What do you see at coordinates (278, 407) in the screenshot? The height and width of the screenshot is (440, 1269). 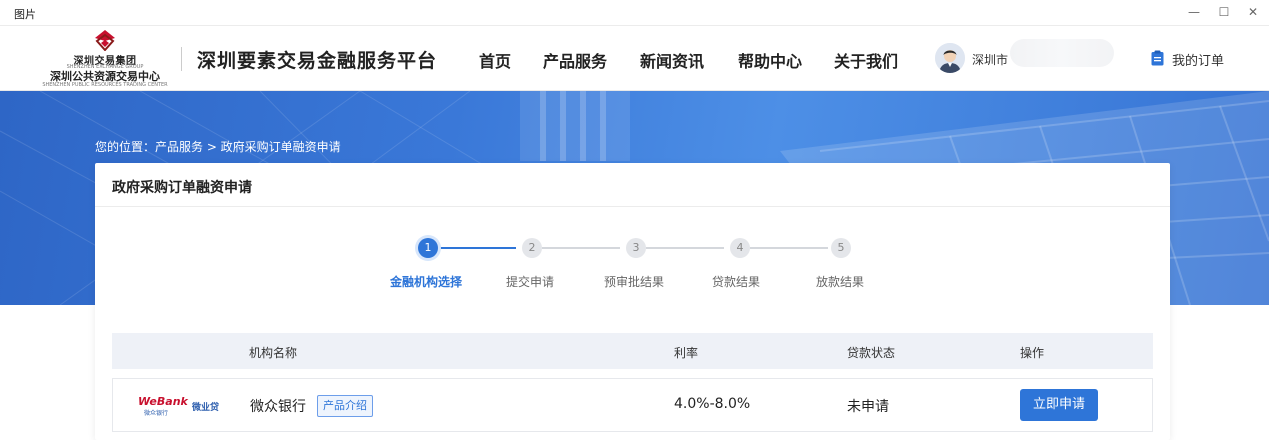 I see `institution-name: 微众银行` at bounding box center [278, 407].